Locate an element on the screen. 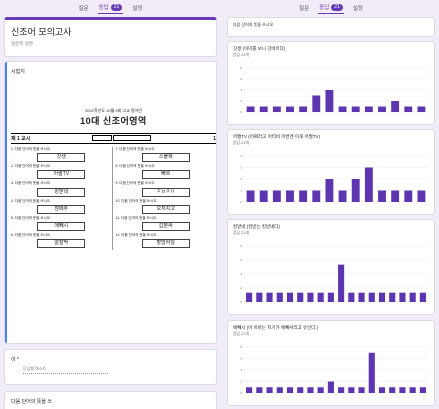 This screenshot has width=439, height=409. exam-section-bar: 제 1 교시 1 is located at coordinates (113, 138).